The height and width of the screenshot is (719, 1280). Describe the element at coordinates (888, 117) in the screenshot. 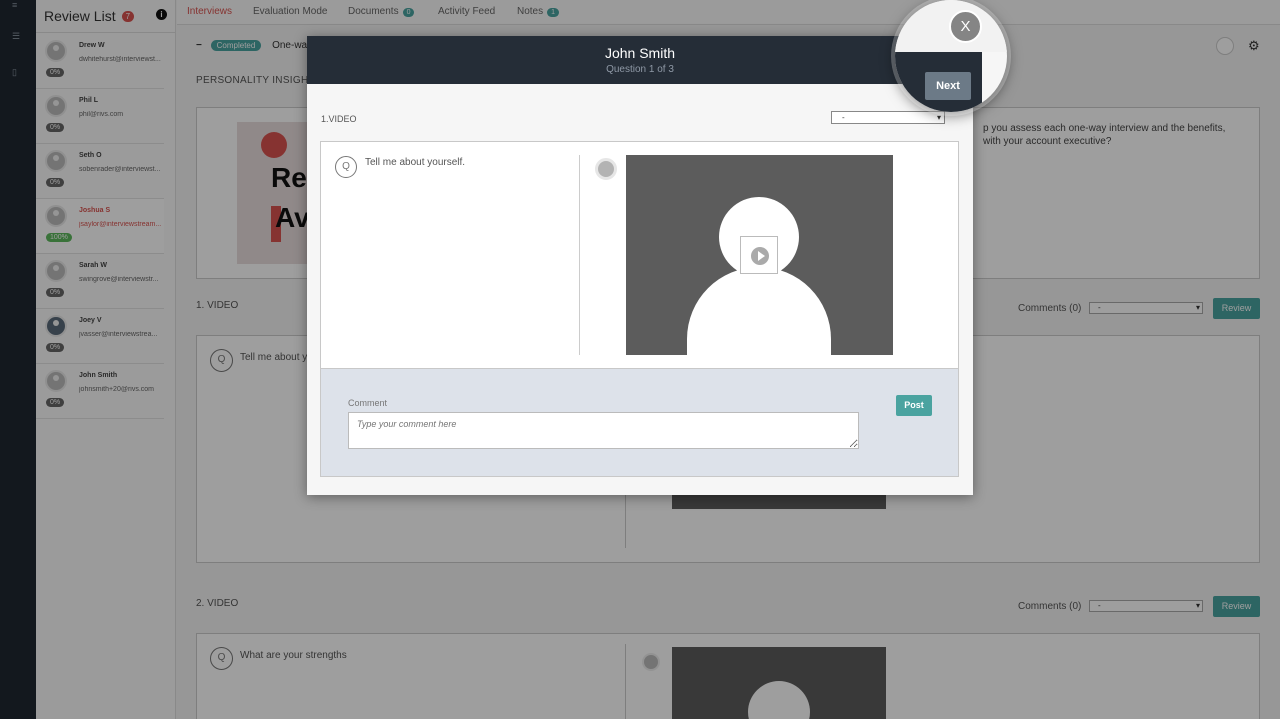

I see `rating-select: -` at that location.